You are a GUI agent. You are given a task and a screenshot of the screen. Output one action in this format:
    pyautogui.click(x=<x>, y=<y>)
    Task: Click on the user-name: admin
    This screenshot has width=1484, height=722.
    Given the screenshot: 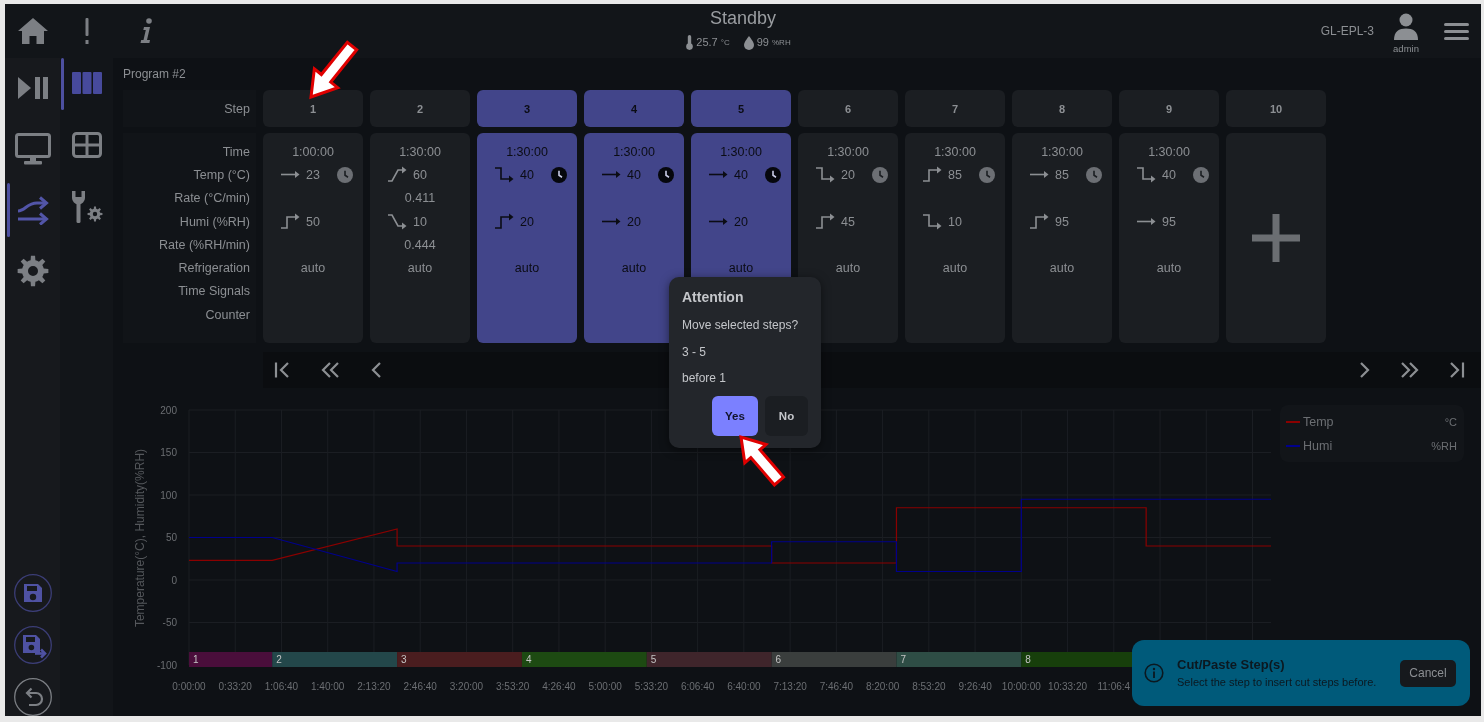 What is the action you would take?
    pyautogui.click(x=1406, y=48)
    